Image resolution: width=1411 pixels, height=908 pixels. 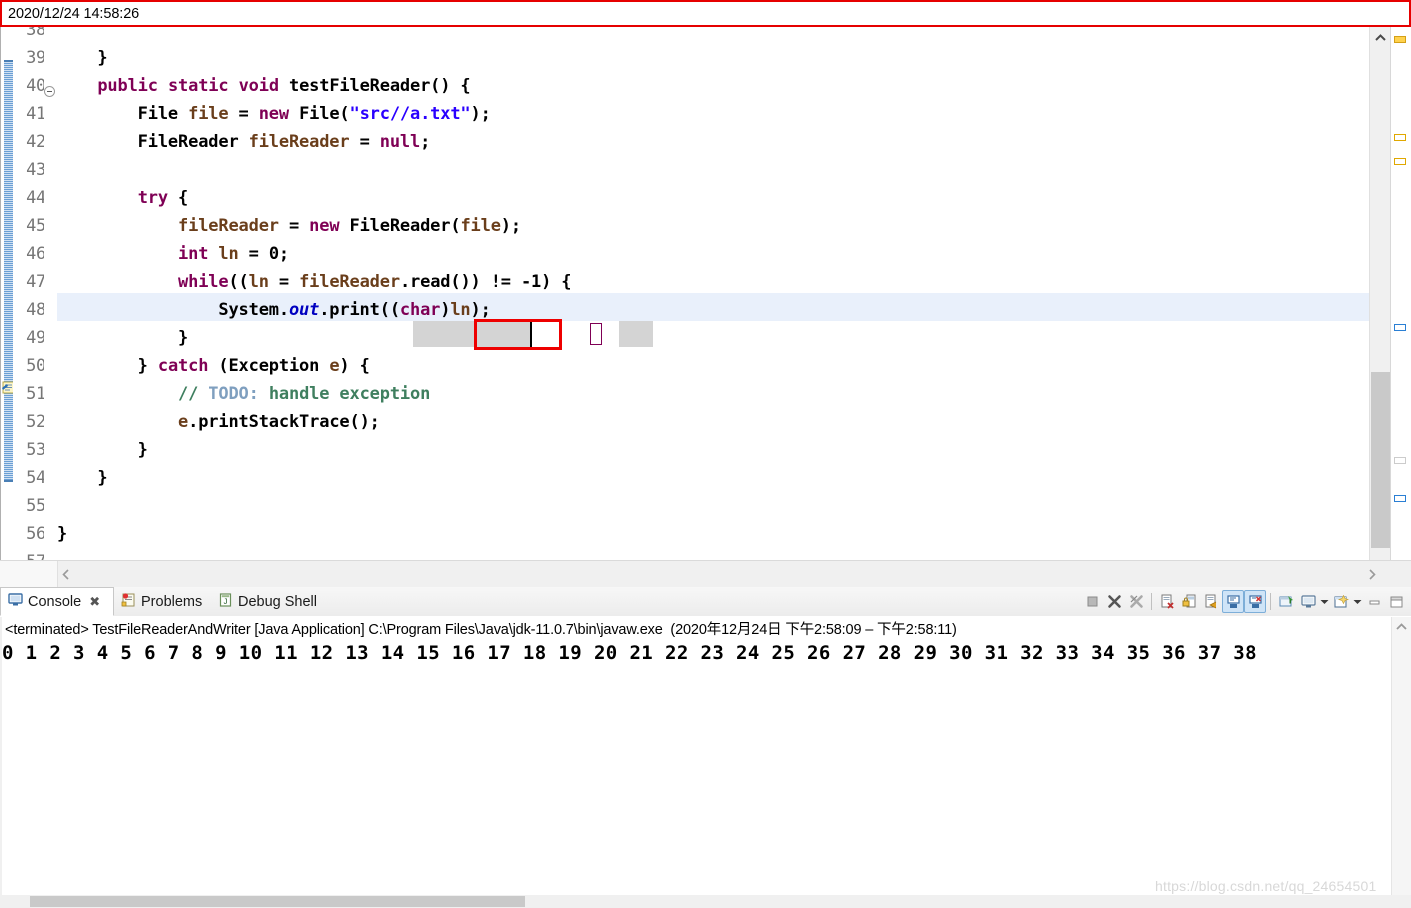 What do you see at coordinates (1233, 601) in the screenshot?
I see `show-console-on-output-button` at bounding box center [1233, 601].